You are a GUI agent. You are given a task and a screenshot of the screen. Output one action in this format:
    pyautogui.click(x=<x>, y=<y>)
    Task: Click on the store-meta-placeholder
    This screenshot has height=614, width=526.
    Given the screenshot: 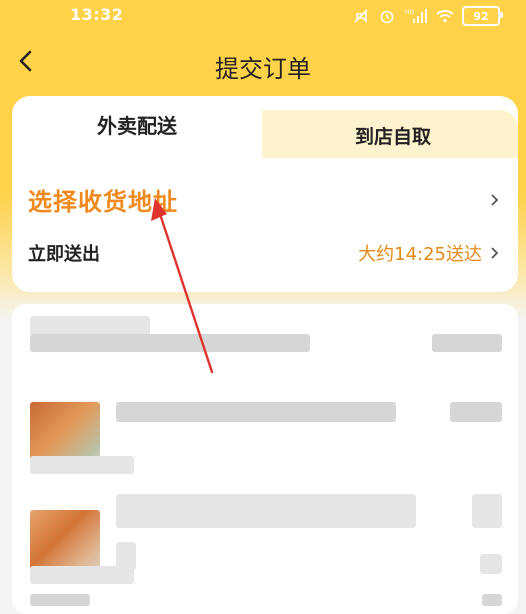 What is the action you would take?
    pyautogui.click(x=467, y=343)
    